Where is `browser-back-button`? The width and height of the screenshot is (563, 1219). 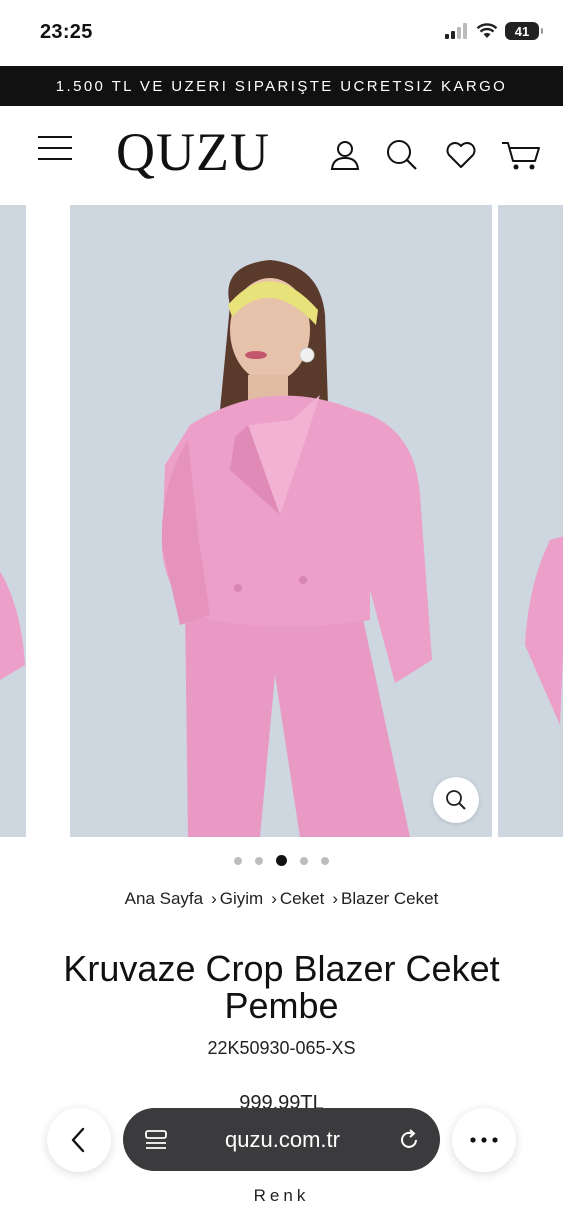 browser-back-button is located at coordinates (79, 1140).